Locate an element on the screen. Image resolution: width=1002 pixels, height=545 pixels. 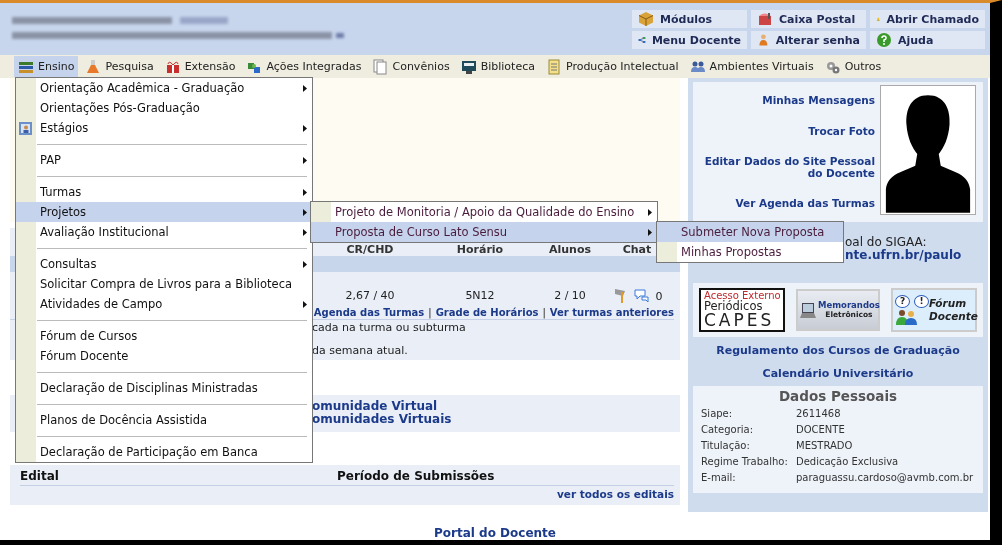
menu-item: Declaração de Participação em Banca is located at coordinates (164, 452).